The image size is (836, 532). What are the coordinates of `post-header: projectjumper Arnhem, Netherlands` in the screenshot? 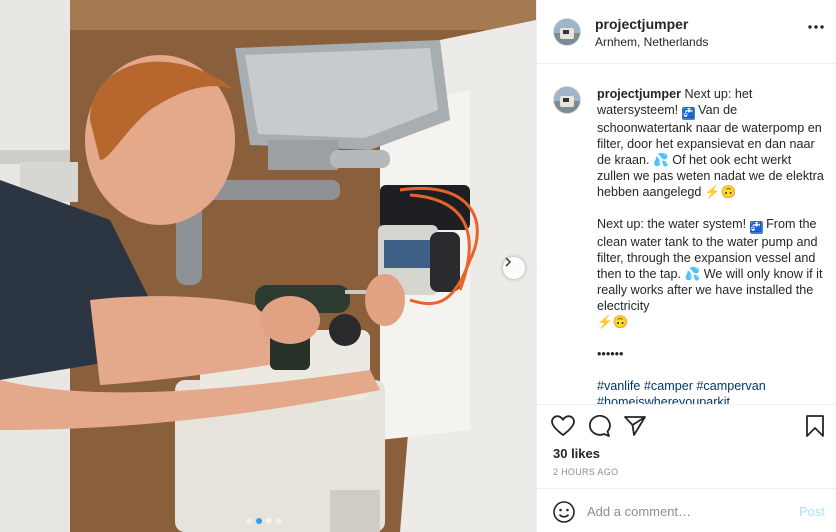 It's located at (686, 32).